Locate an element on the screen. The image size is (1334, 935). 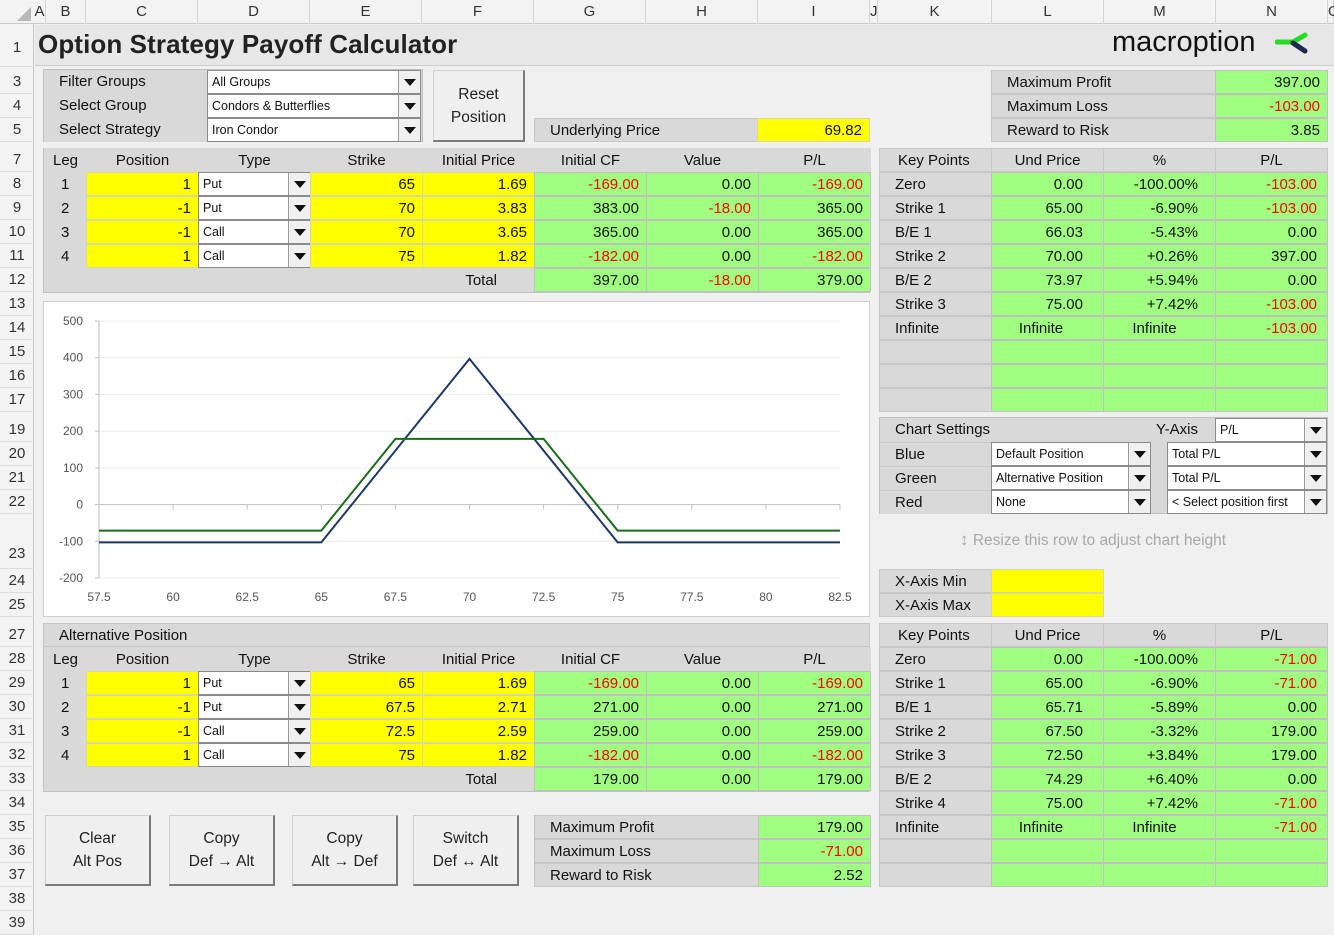
select-group-dropdown: Condors & Butterflies is located at coordinates (314, 106).